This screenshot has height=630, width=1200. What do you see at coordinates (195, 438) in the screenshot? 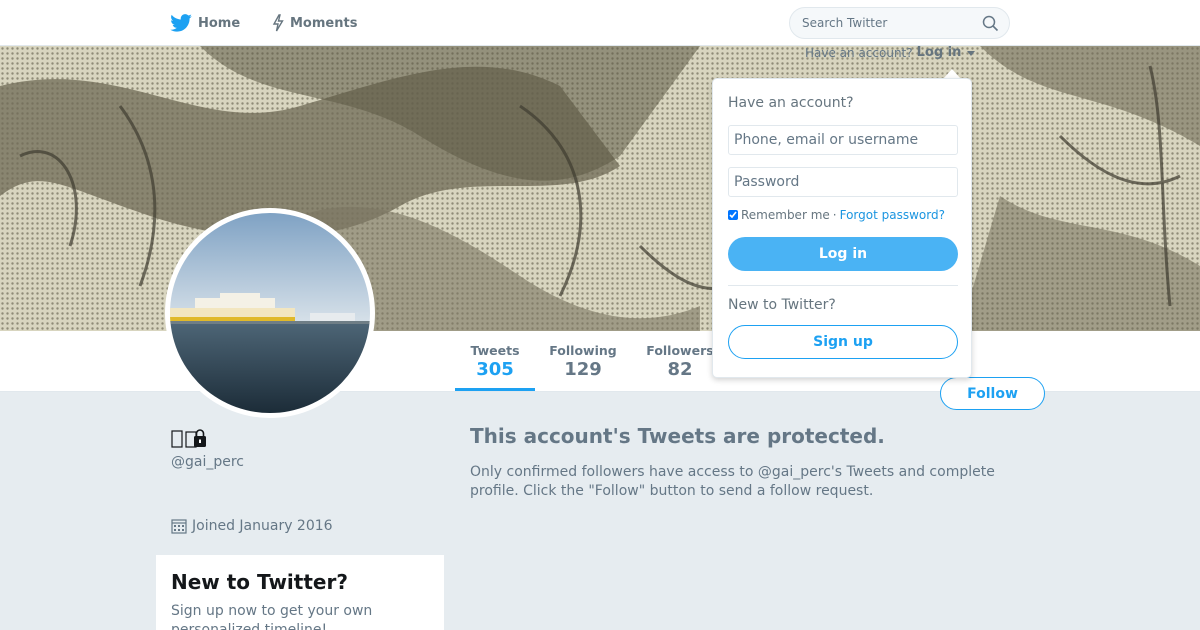
I see `protected-lock-icon` at bounding box center [195, 438].